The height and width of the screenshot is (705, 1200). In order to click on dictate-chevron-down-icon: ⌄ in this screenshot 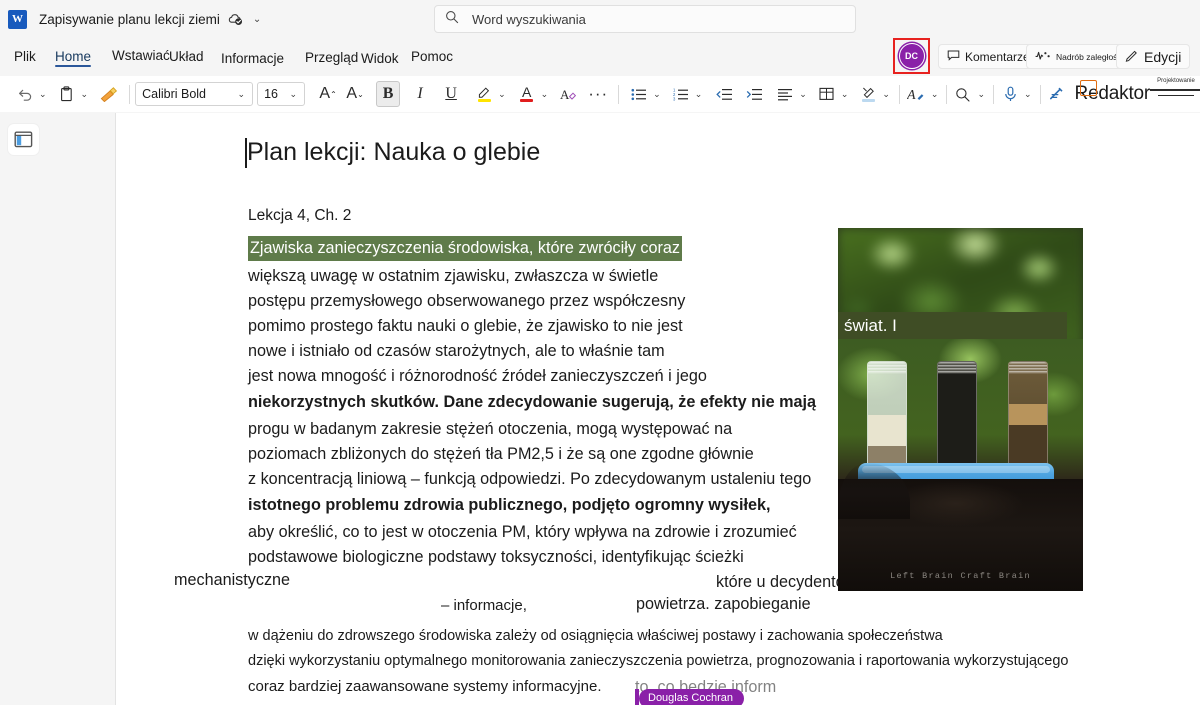, I will do `click(1028, 94)`.